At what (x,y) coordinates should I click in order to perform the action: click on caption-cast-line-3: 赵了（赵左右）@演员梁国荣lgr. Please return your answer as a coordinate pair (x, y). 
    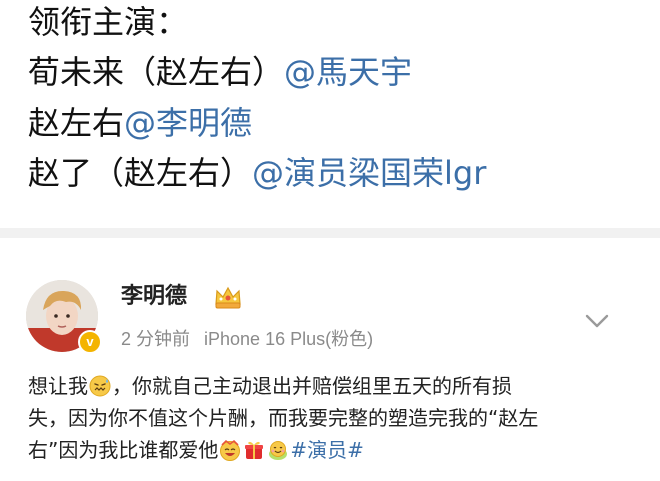
    Looking at the image, I should click on (257, 173).